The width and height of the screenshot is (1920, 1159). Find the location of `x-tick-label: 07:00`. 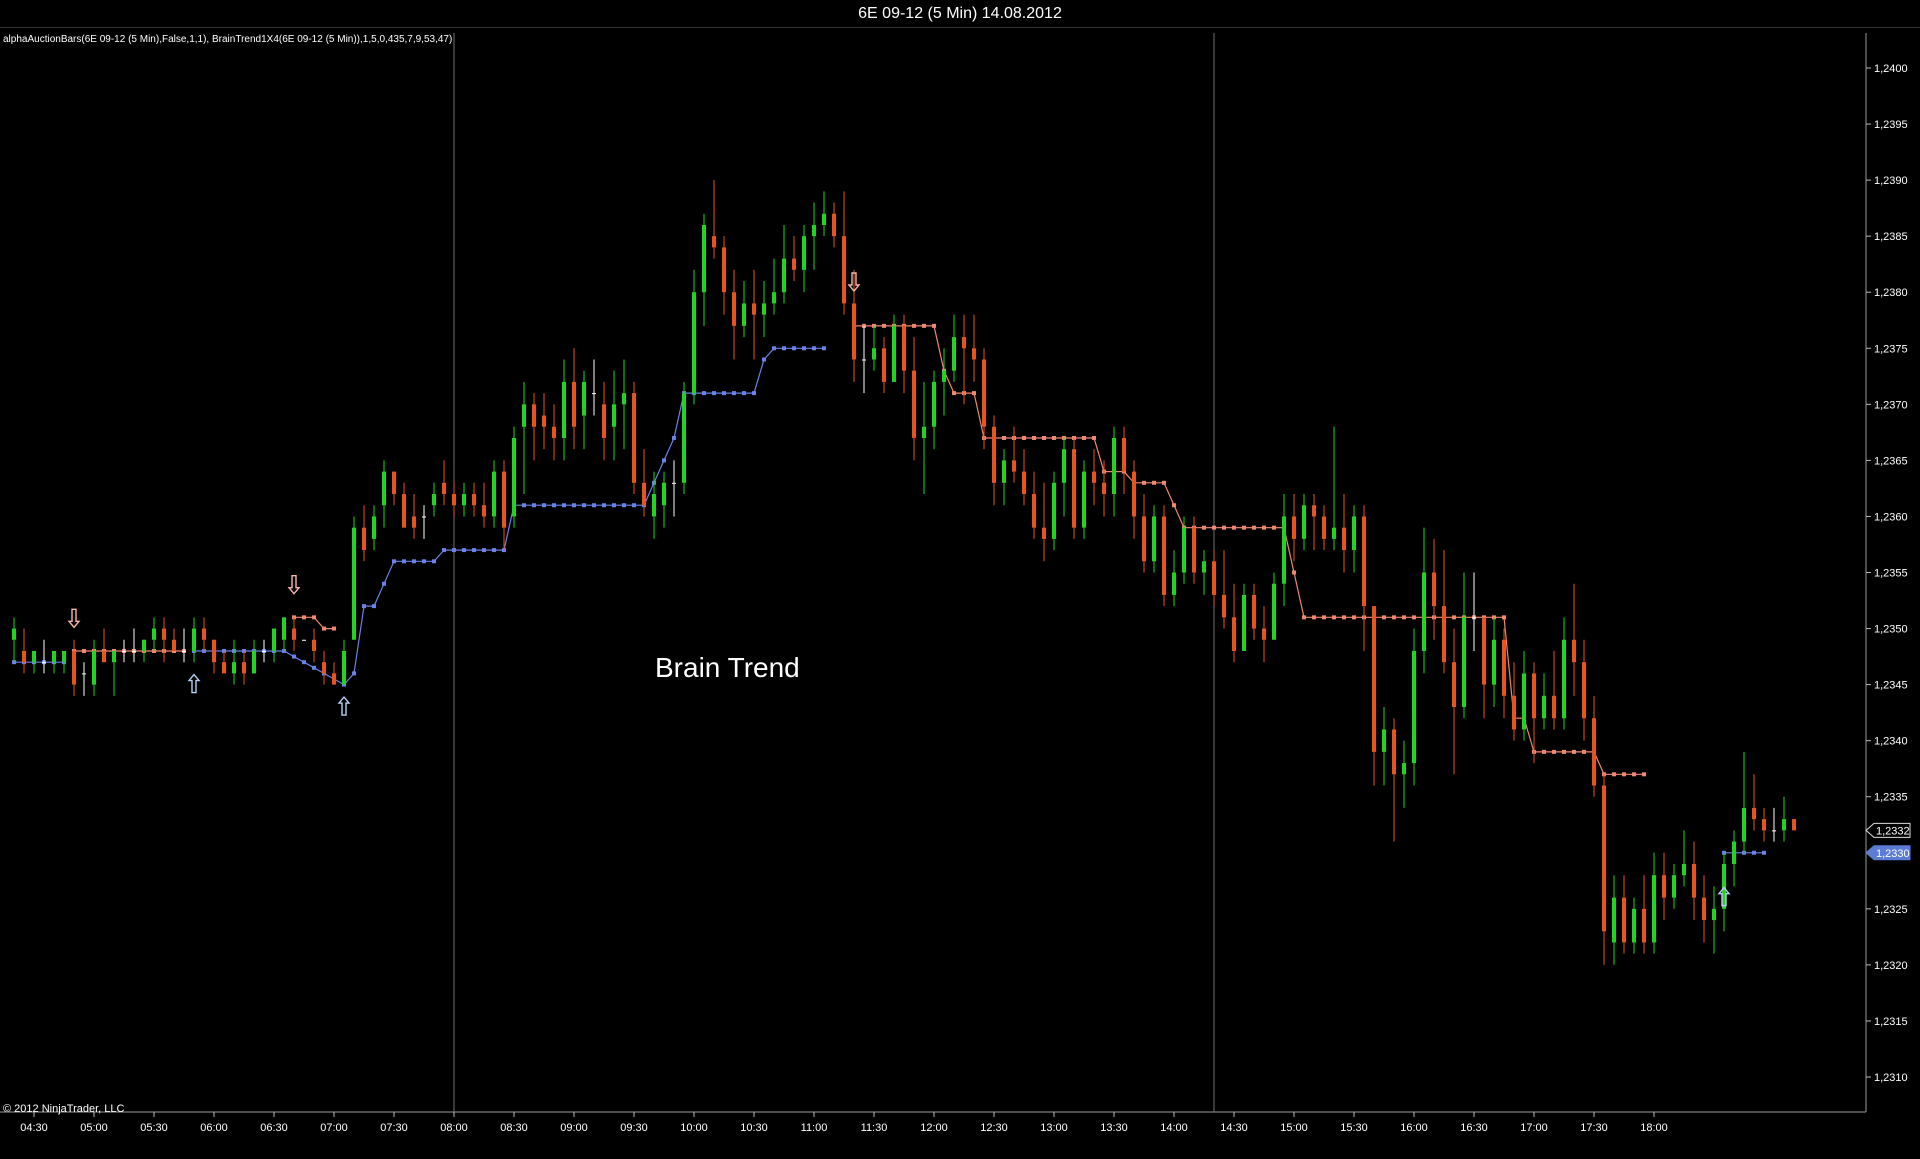

x-tick-label: 07:00 is located at coordinates (334, 1128).